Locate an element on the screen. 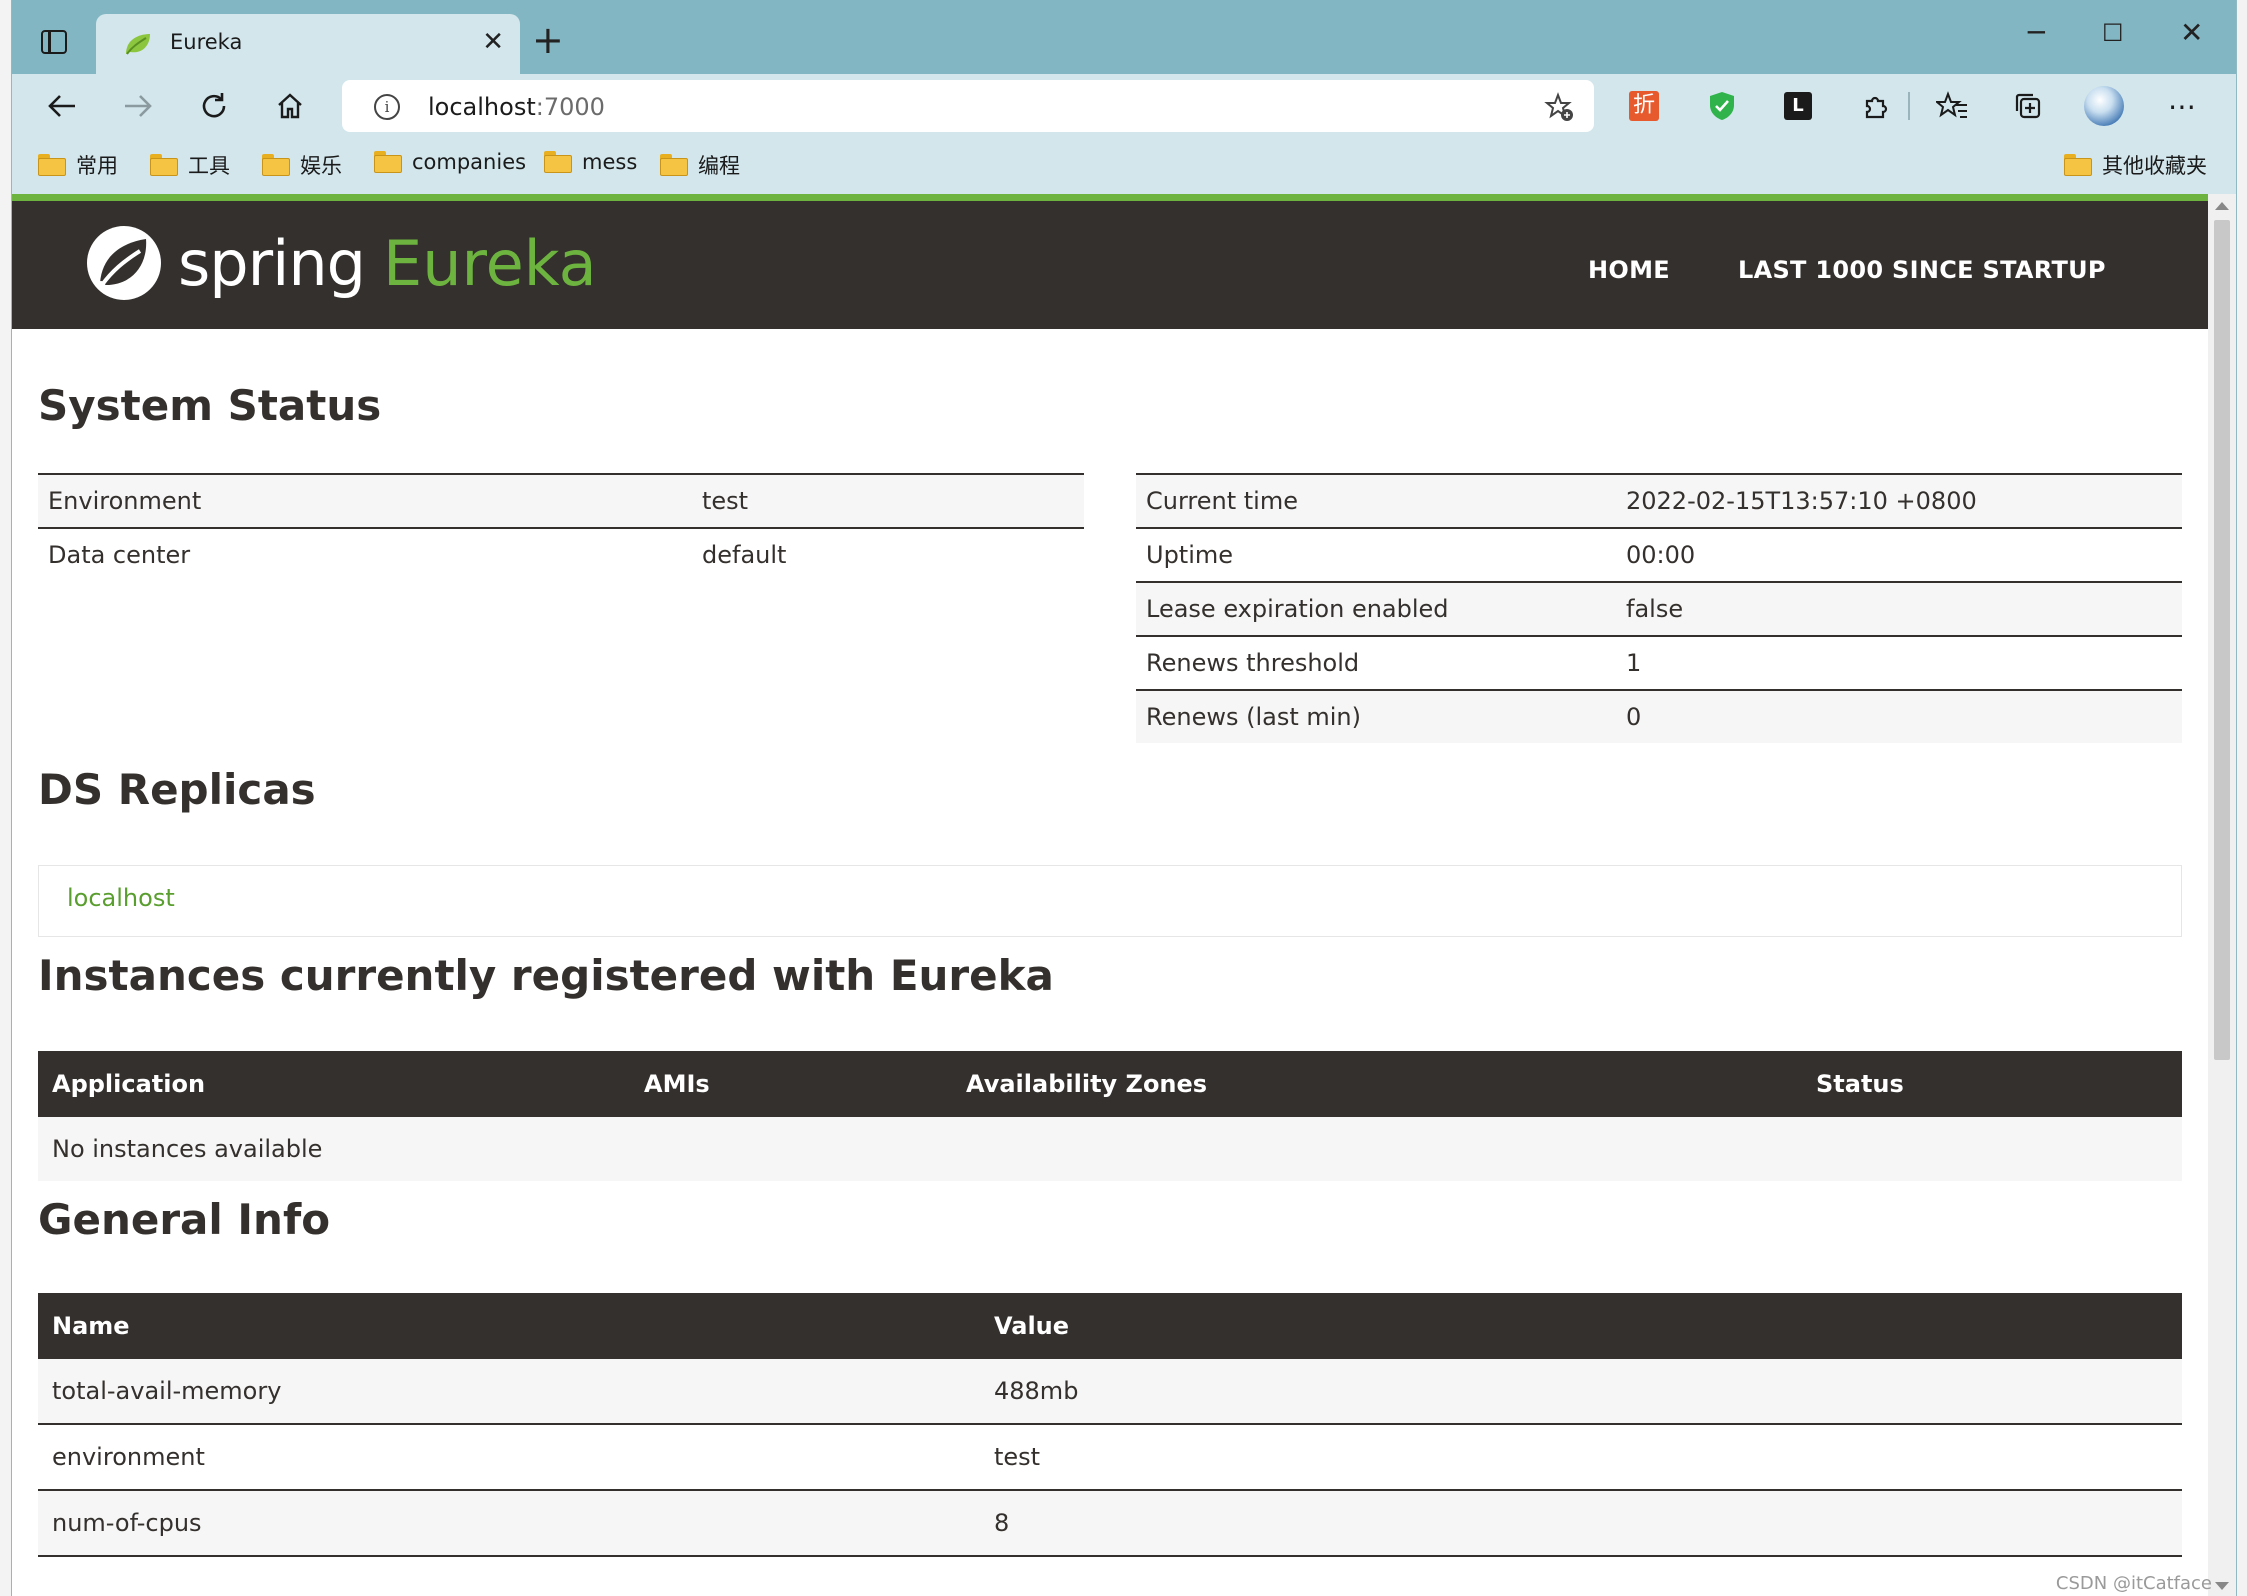 This screenshot has width=2247, height=1596. table-row: total-avail-memory 488mb is located at coordinates (1110, 1392).